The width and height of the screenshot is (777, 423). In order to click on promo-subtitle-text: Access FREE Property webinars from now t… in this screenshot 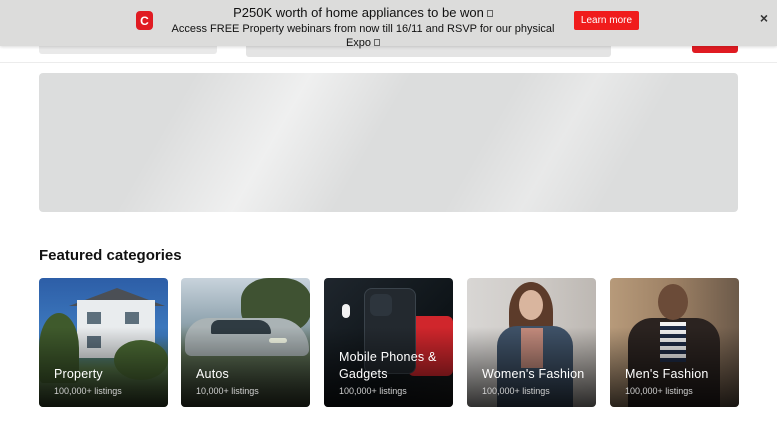, I will do `click(363, 36)`.